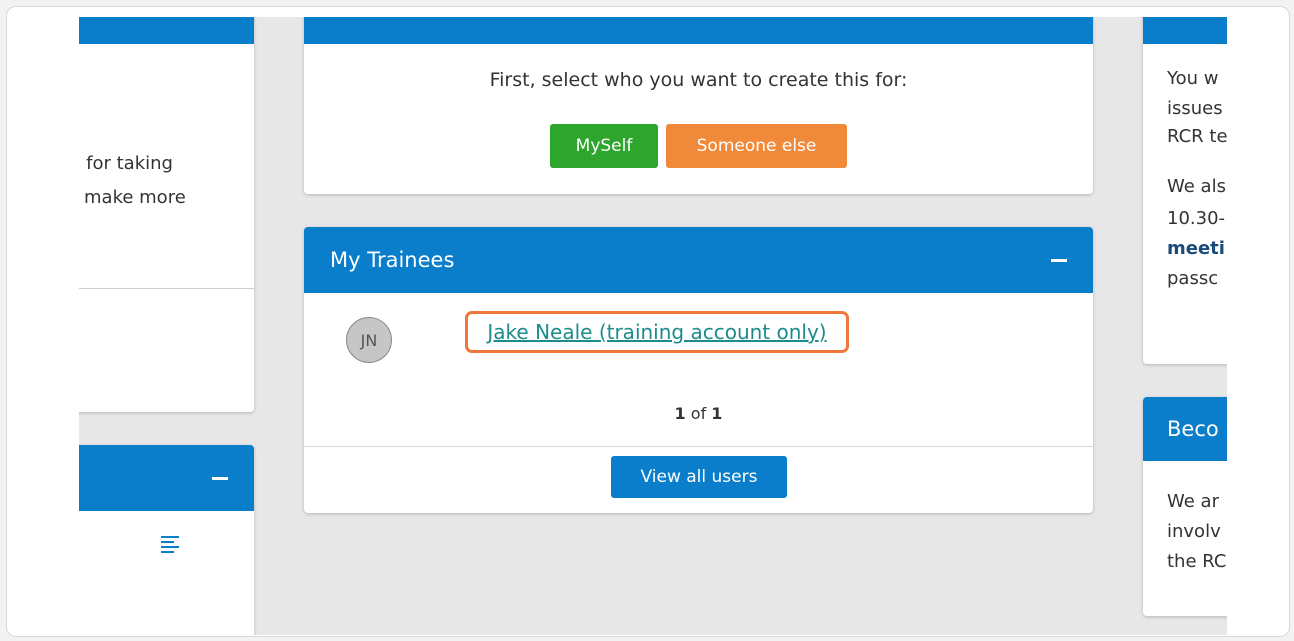 This screenshot has width=1294, height=641. What do you see at coordinates (369, 340) in the screenshot?
I see `trainee-avatar: JN` at bounding box center [369, 340].